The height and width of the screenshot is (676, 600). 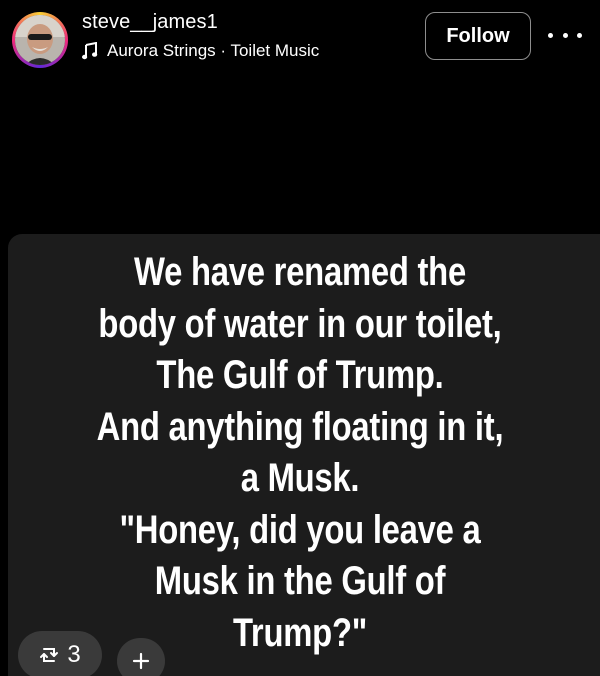 I want to click on add-button, so click(x=141, y=657).